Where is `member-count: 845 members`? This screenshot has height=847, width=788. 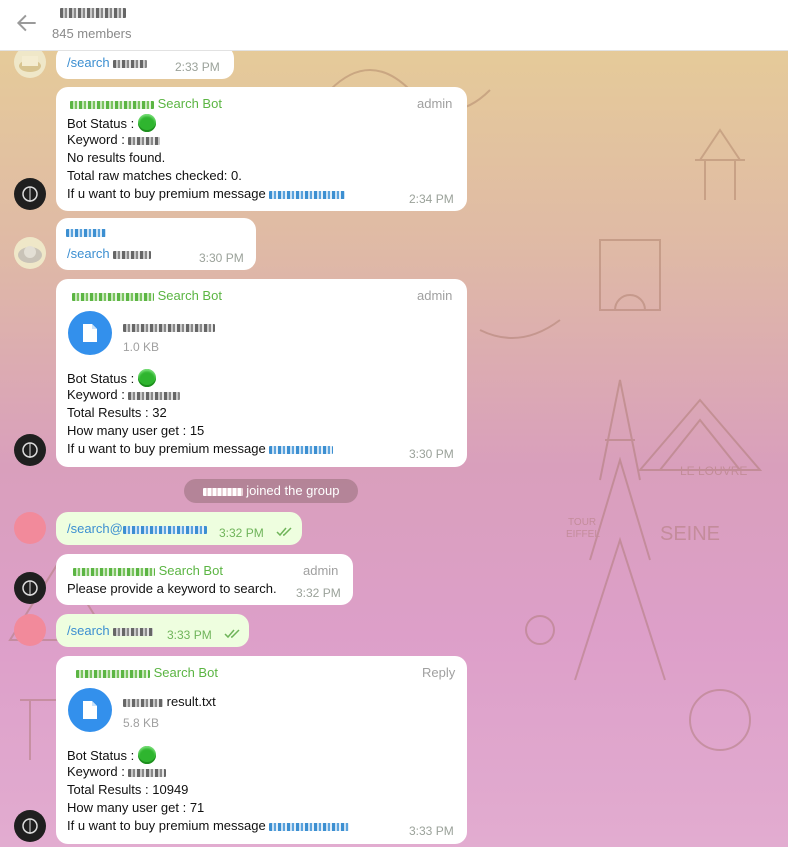
member-count: 845 members is located at coordinates (92, 33).